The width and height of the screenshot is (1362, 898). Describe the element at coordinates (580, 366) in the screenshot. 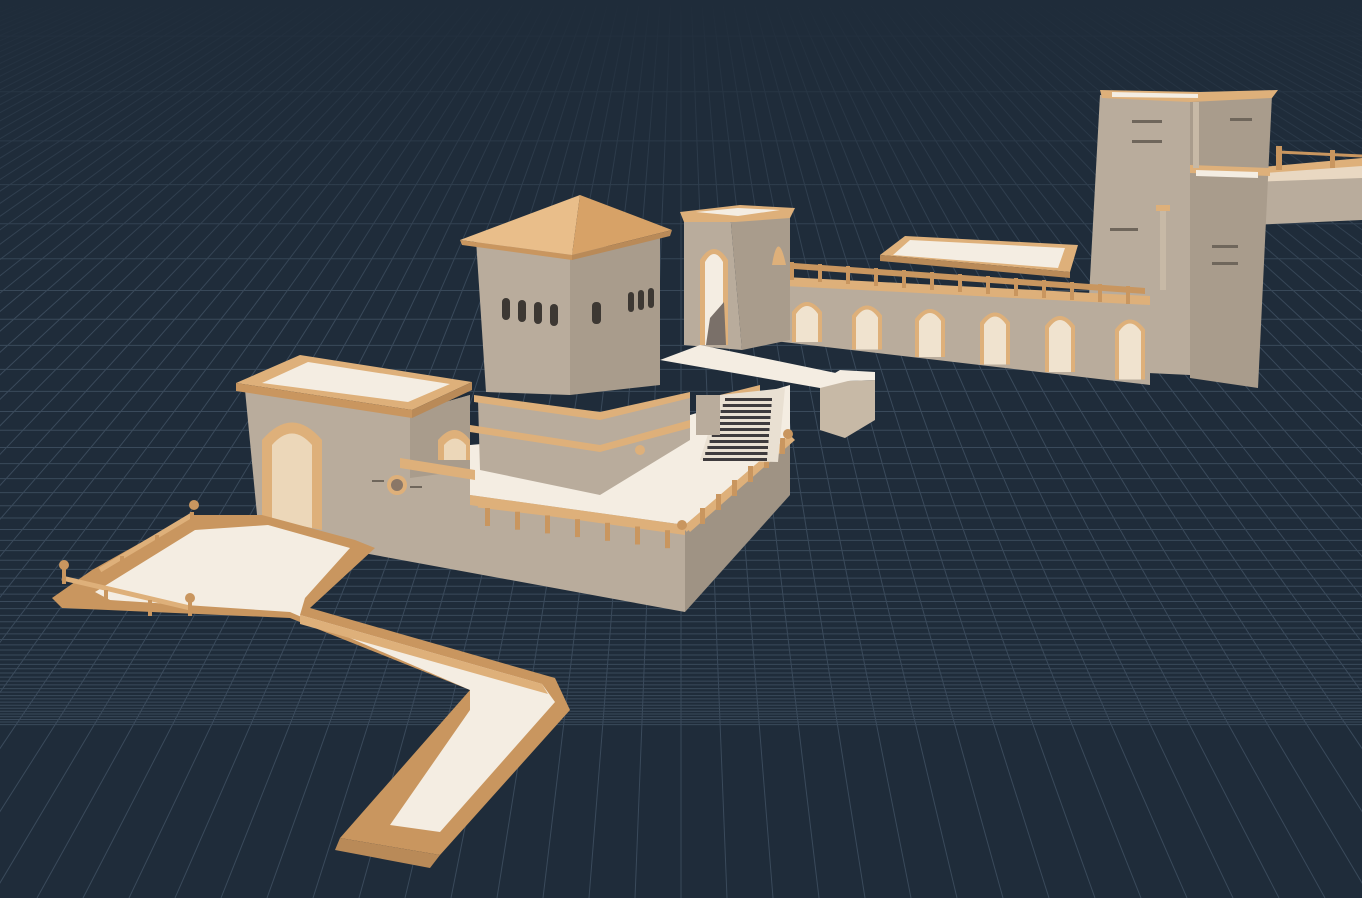

I see `square-tower` at that location.